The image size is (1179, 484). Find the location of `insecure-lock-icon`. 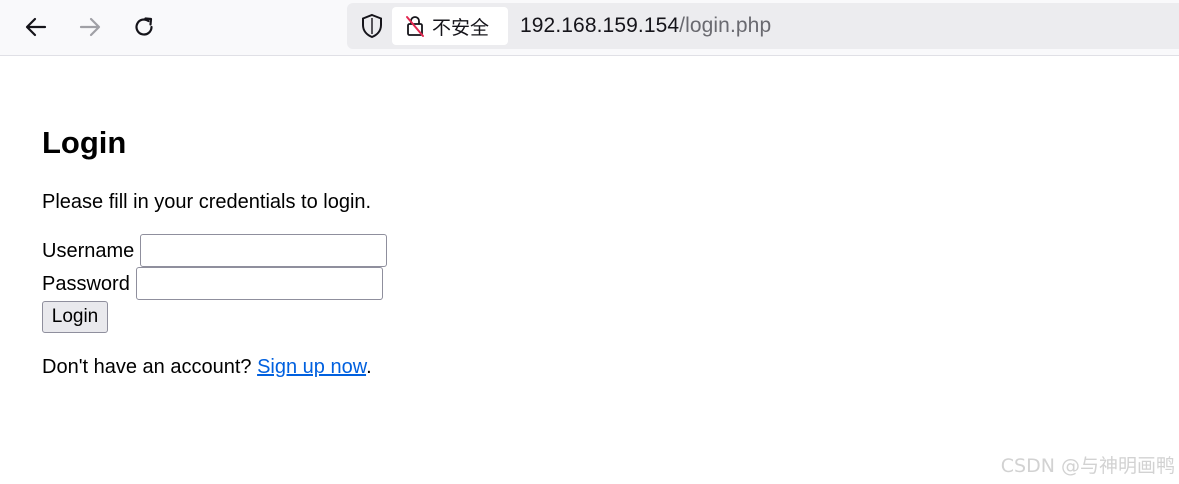

insecure-lock-icon is located at coordinates (415, 26).